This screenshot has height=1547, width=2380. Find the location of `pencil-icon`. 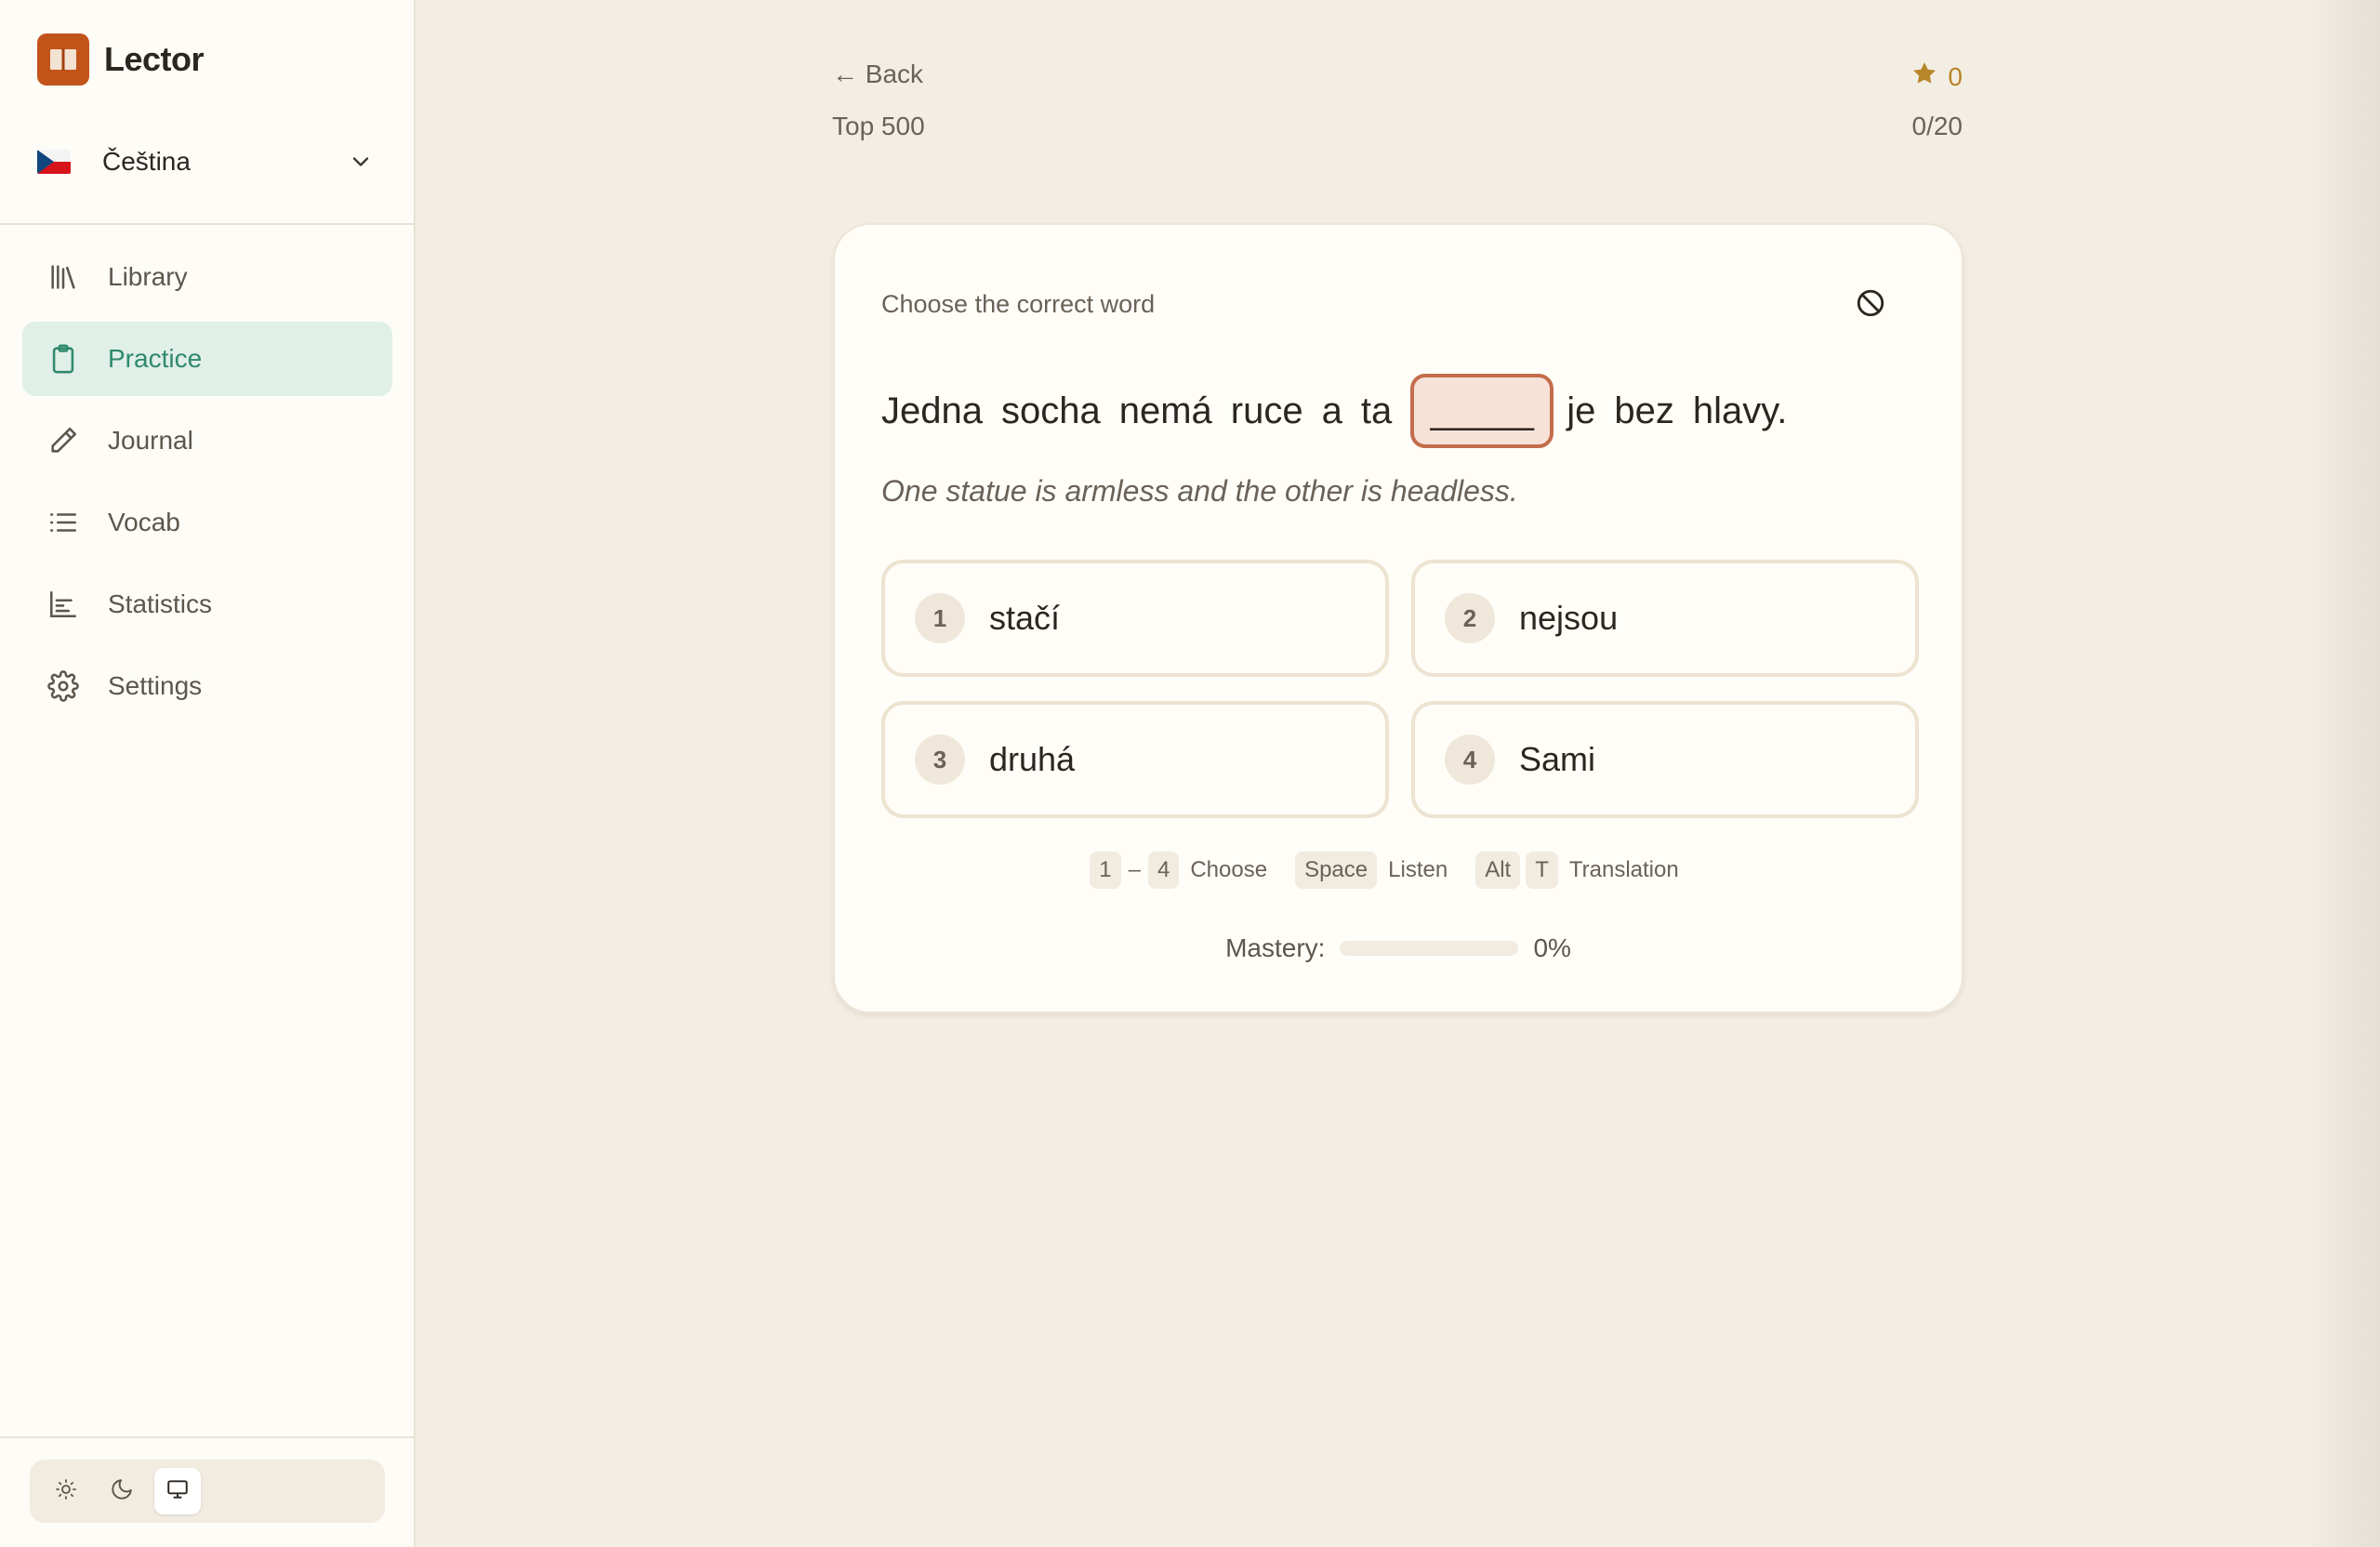

pencil-icon is located at coordinates (63, 440).